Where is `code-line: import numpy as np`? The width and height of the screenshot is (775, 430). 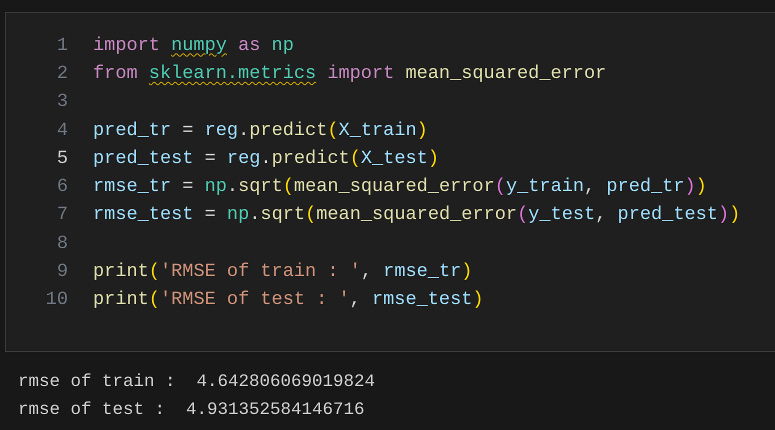
code-line: import numpy as np is located at coordinates (193, 45).